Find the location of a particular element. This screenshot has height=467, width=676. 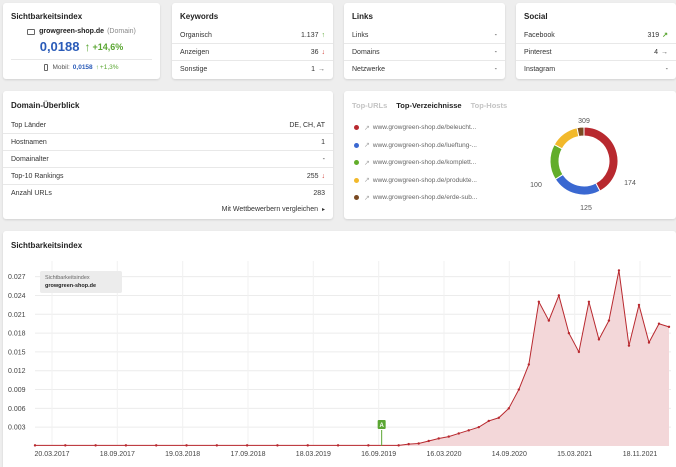

stat-row: Anzeigen 36 ↓ is located at coordinates (252, 52).